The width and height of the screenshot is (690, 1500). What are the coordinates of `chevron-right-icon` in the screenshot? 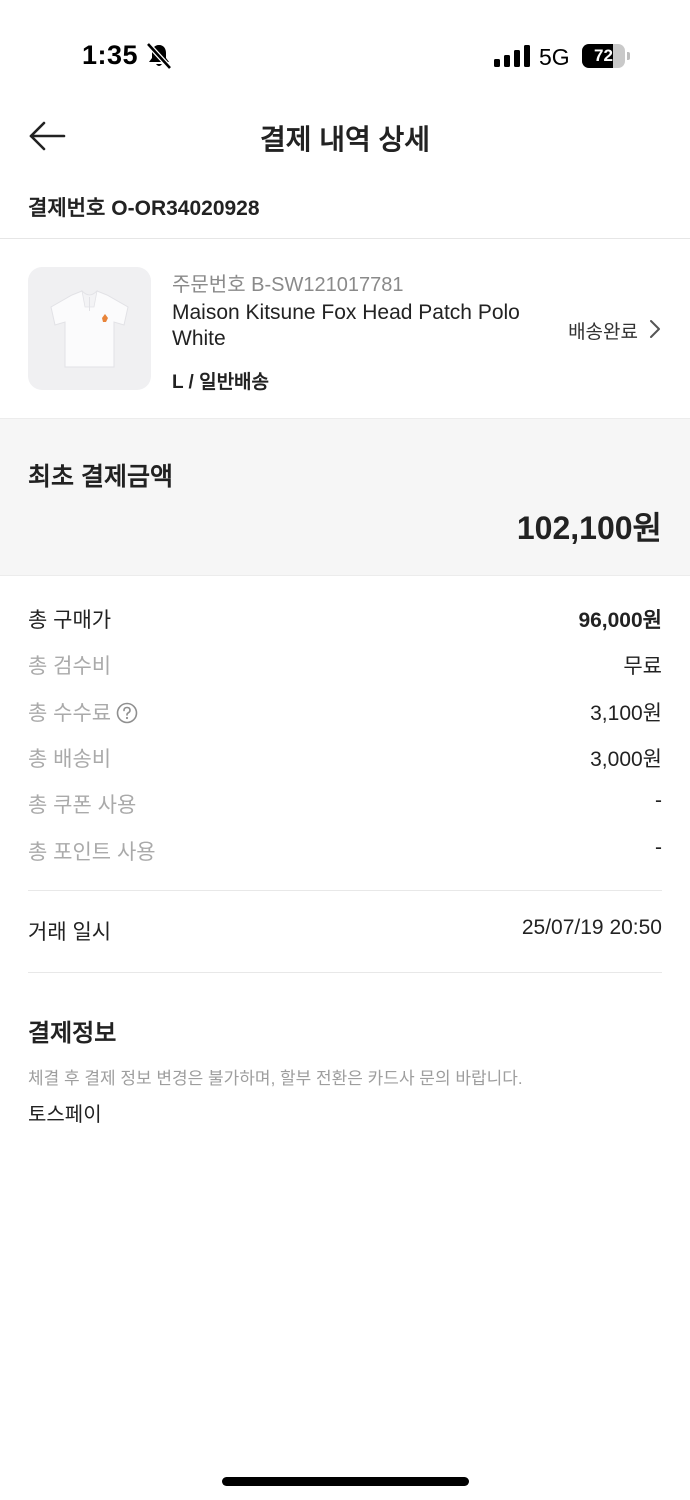 It's located at (655, 329).